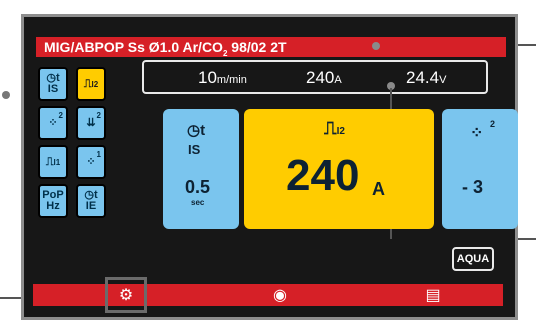 Image resolution: width=536 pixels, height=329 pixels. I want to click on voltage-unit: V, so click(443, 80).